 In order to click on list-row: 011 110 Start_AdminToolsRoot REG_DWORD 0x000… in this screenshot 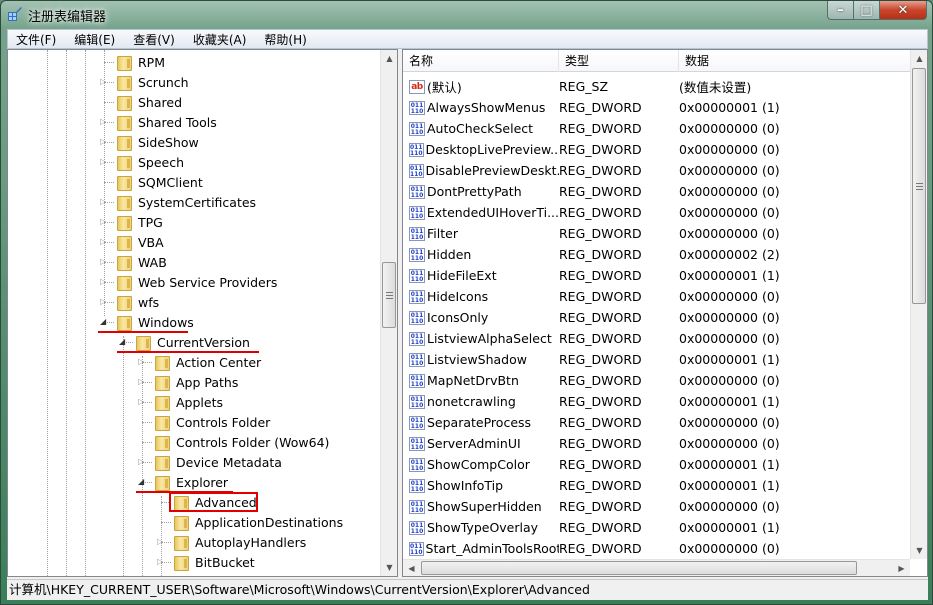, I will do `click(601, 548)`.